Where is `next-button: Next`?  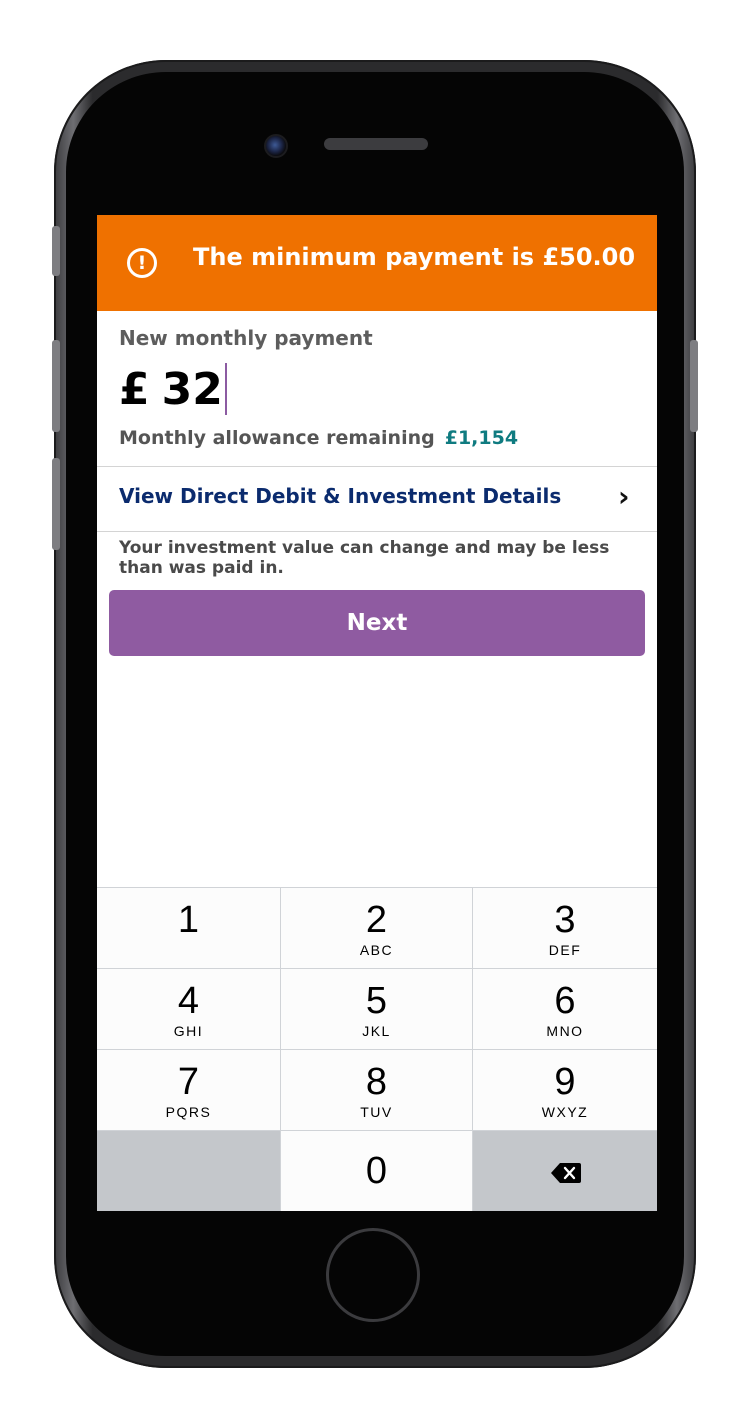
next-button: Next is located at coordinates (377, 623).